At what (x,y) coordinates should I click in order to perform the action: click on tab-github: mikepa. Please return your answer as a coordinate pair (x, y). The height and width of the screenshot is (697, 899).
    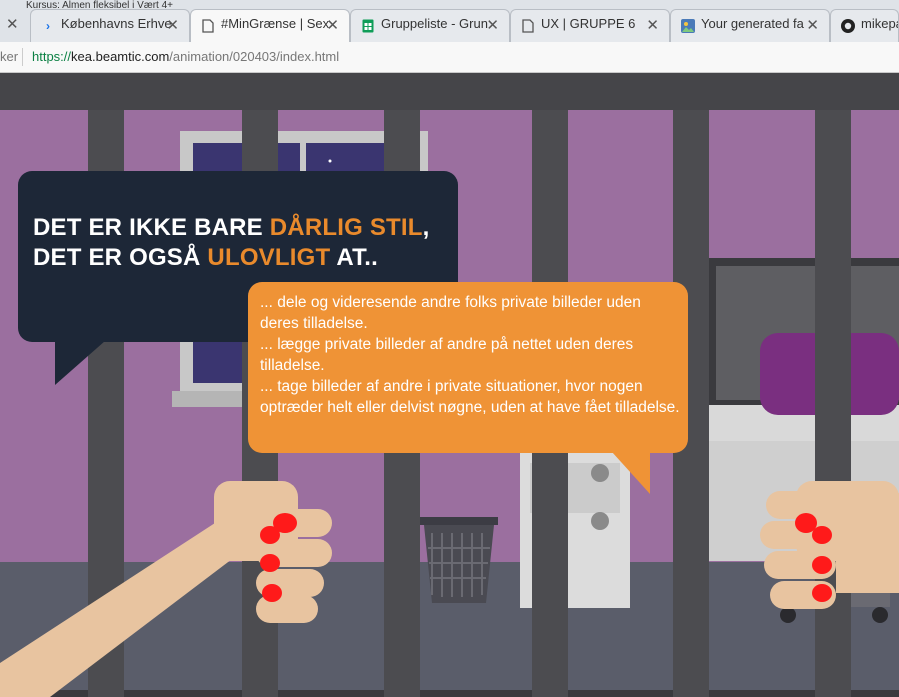
    Looking at the image, I should click on (864, 25).